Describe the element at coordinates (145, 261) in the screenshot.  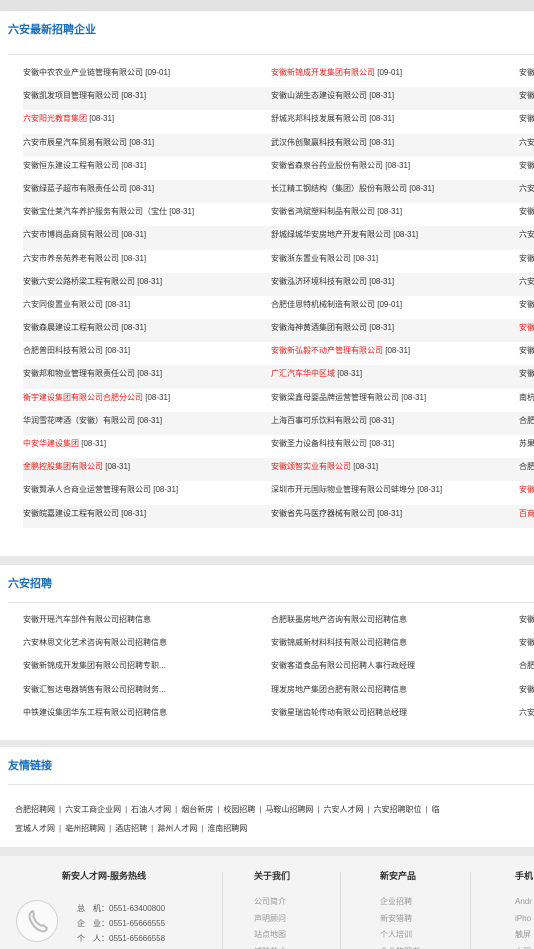
I see `company-link: 六安市养亲苑养老有限公司 [08-31]` at that location.